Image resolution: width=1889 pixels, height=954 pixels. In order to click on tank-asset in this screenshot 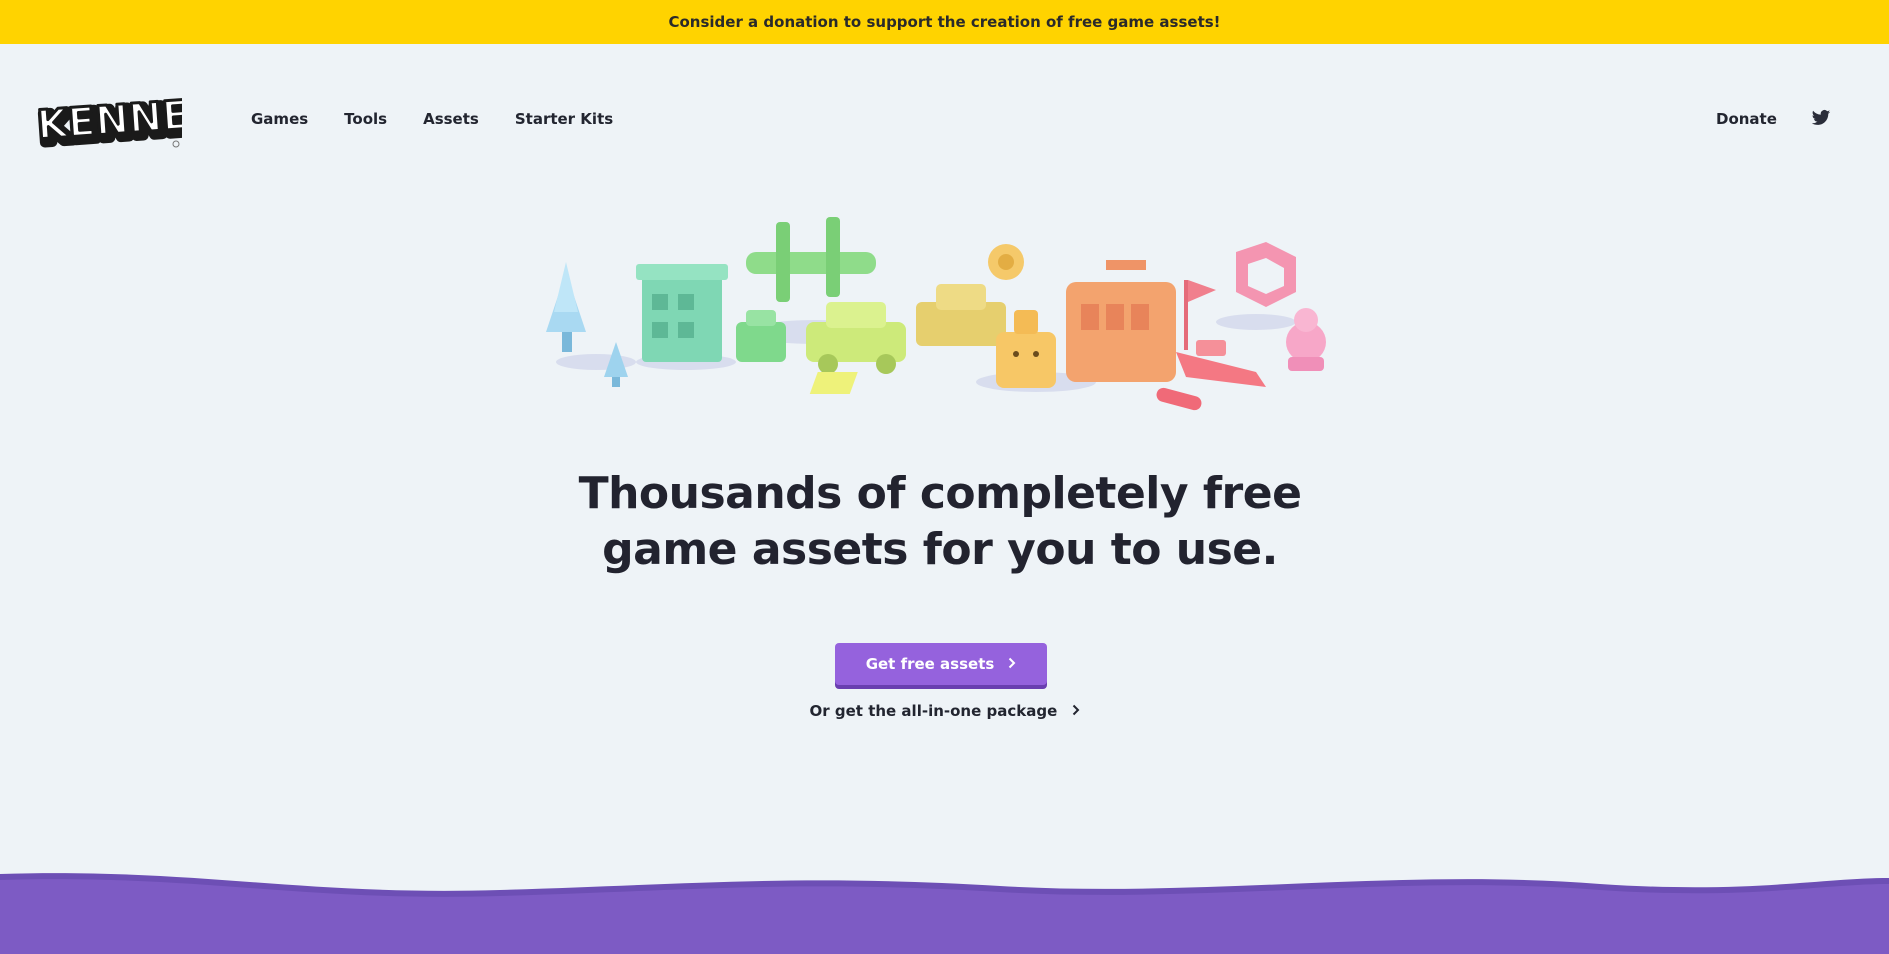, I will do `click(961, 315)`.